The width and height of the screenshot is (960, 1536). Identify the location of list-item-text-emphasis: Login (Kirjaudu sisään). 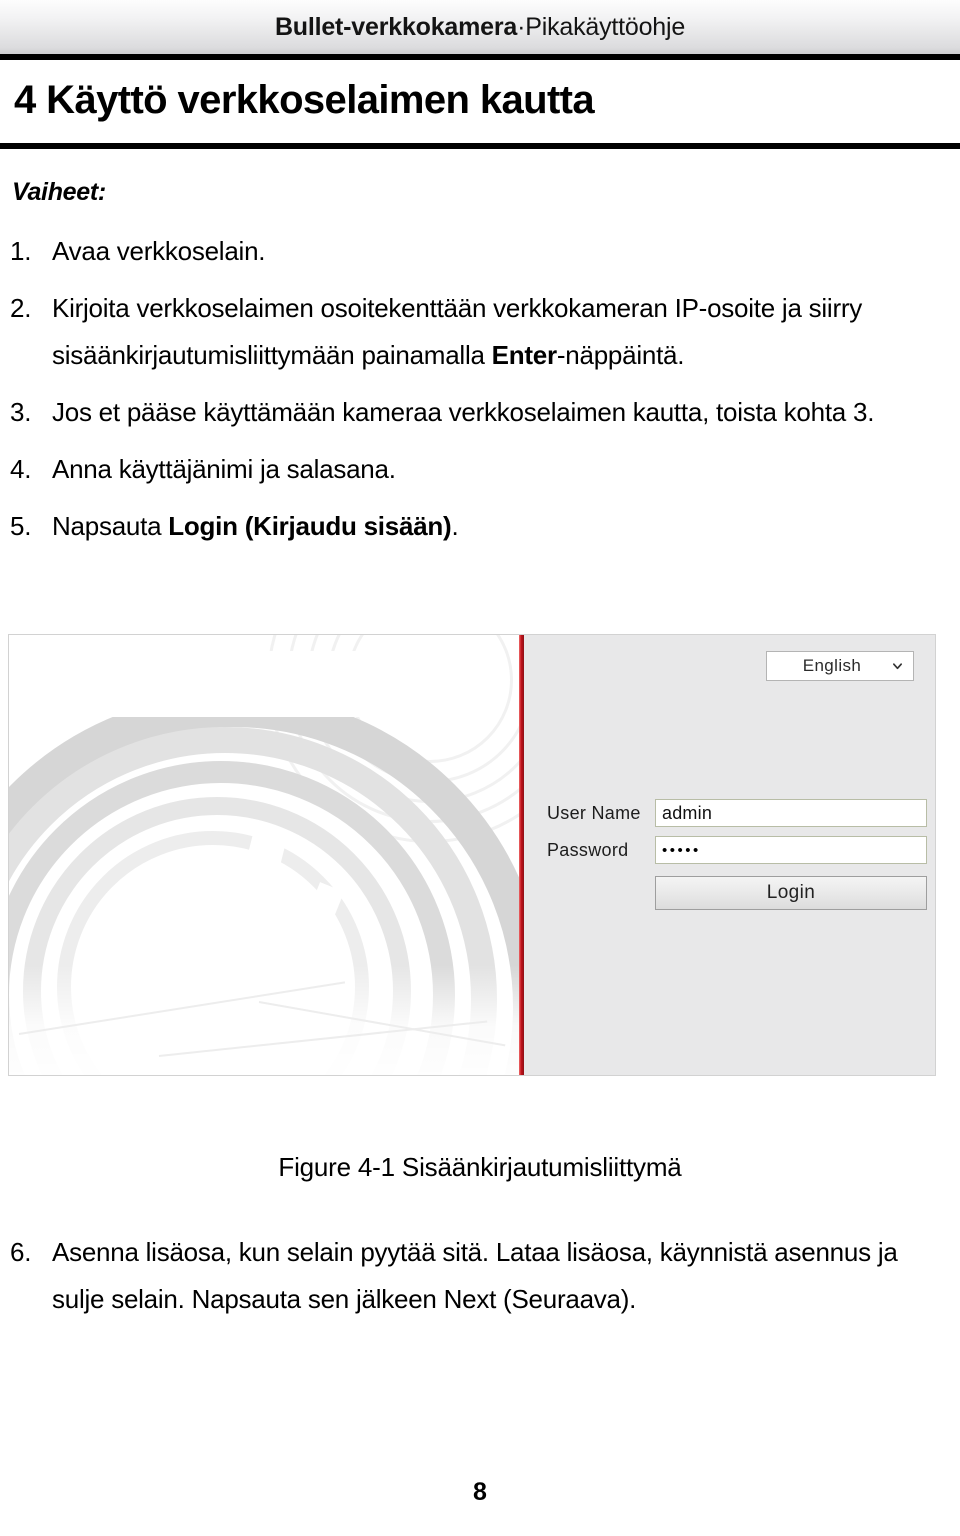
(310, 526).